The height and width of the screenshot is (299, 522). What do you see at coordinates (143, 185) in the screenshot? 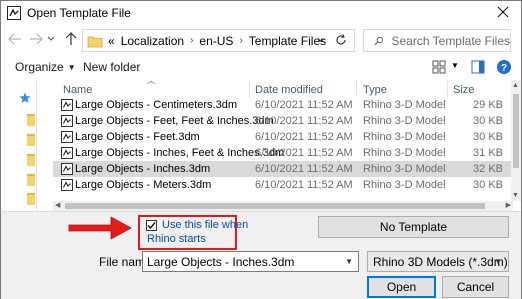
I see `file-name-cell: Large Objects - Meters.3dm` at bounding box center [143, 185].